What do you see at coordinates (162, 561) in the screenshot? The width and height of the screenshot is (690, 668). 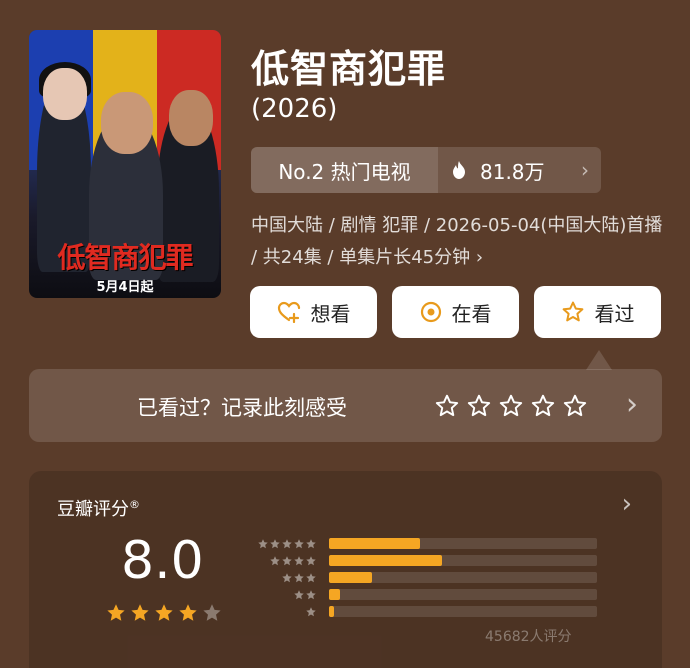 I see `rating-score: 8.0` at bounding box center [162, 561].